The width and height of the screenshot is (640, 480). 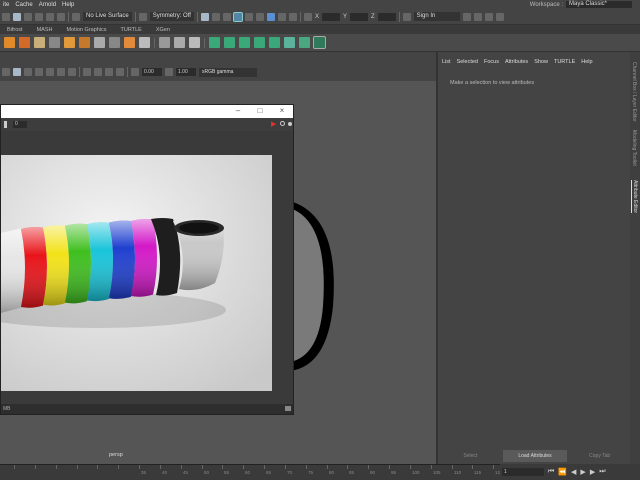 I want to click on ae-menu-focus: Focus, so click(x=491, y=63).